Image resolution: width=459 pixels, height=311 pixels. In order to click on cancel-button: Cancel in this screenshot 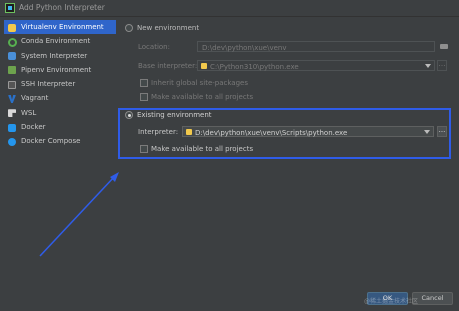, I will do `click(432, 298)`.